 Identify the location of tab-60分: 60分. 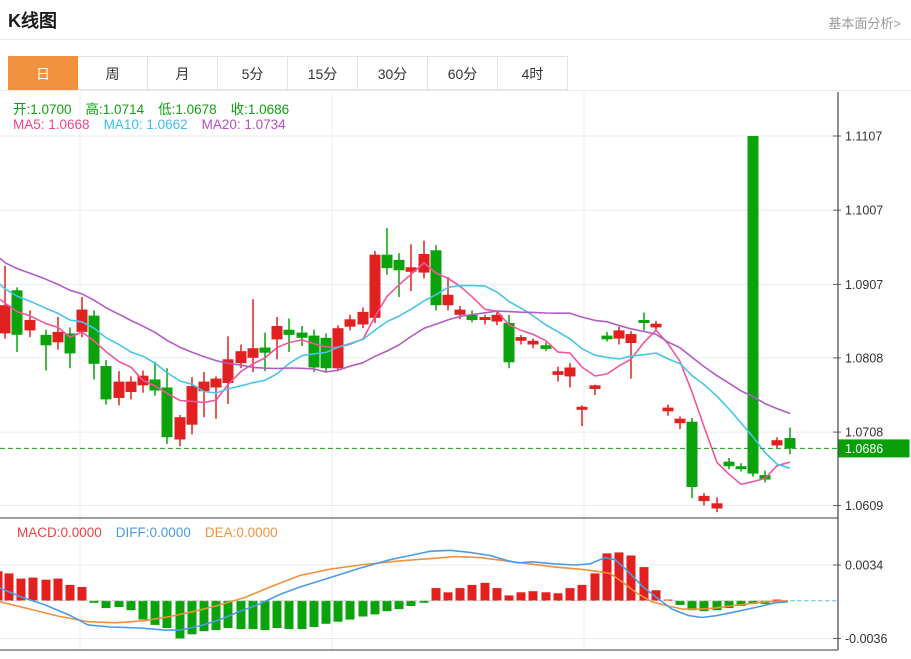
(463, 73).